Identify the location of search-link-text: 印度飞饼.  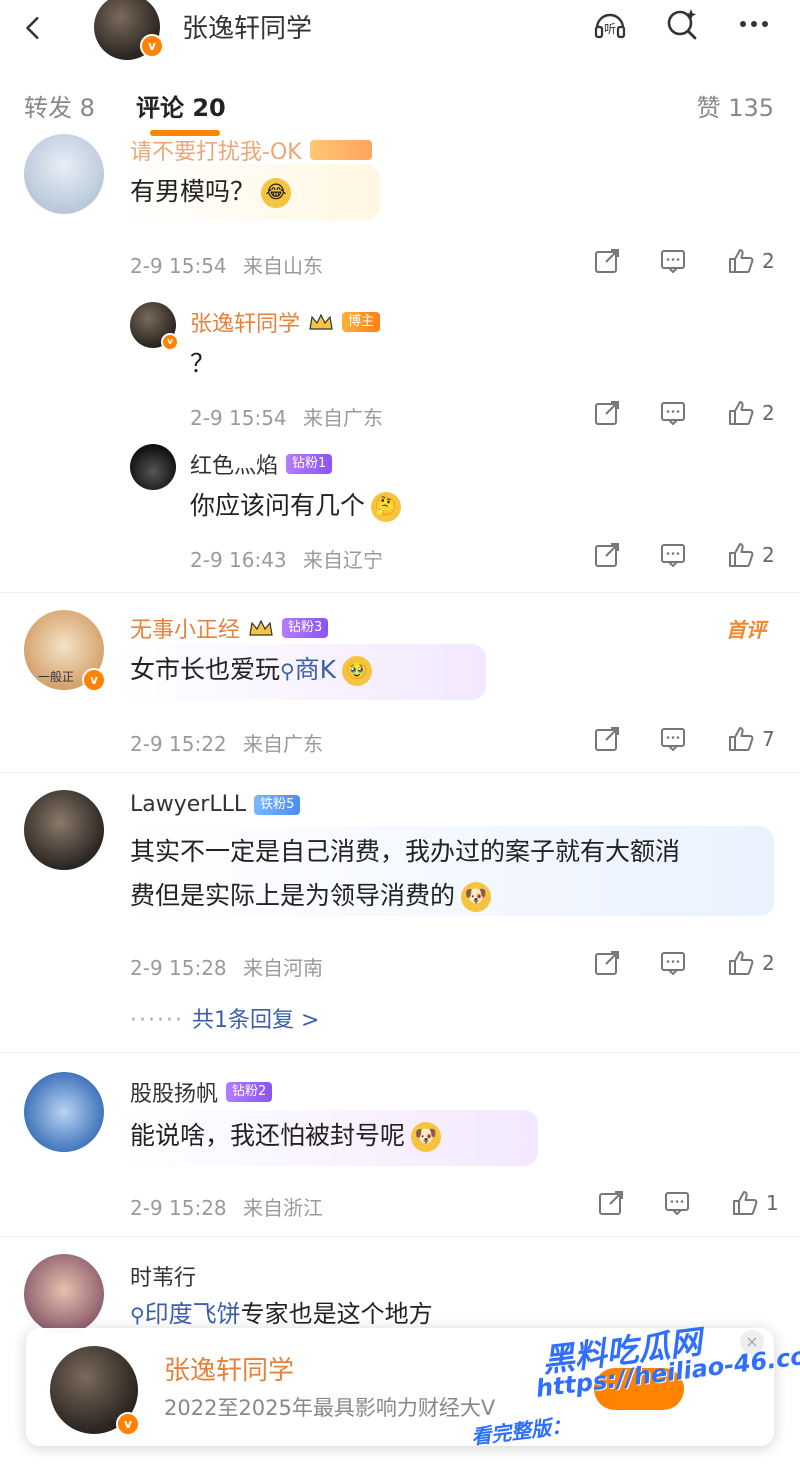
(192, 1314).